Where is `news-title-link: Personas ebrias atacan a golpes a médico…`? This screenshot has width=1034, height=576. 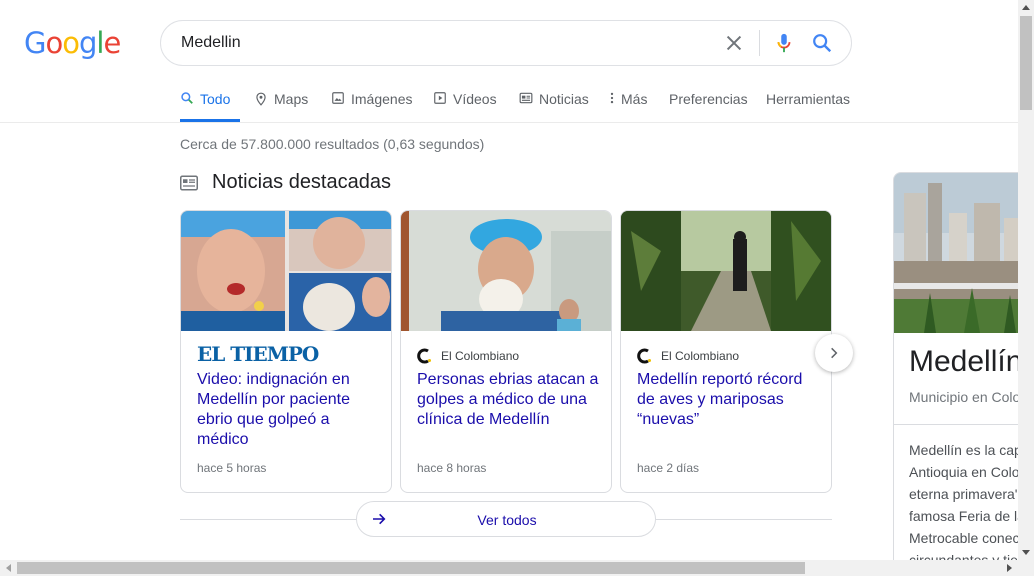
news-title-link: Personas ebrias atacan a golpes a médico… is located at coordinates (508, 400).